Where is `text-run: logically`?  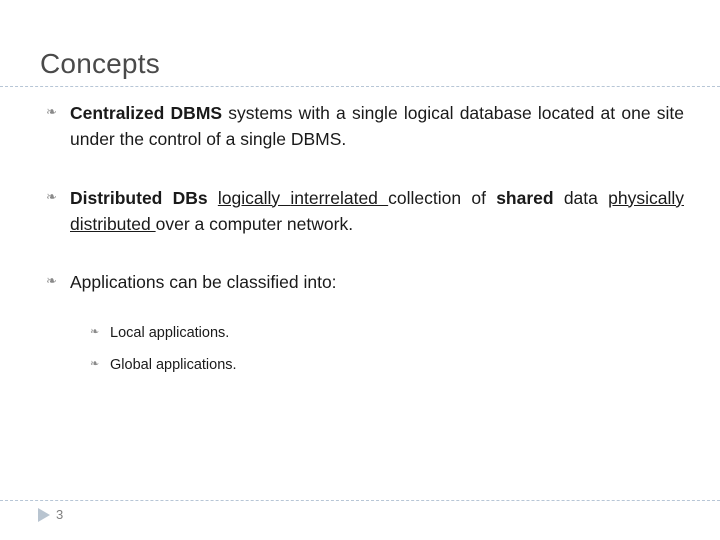
text-run: logically is located at coordinates (254, 197).